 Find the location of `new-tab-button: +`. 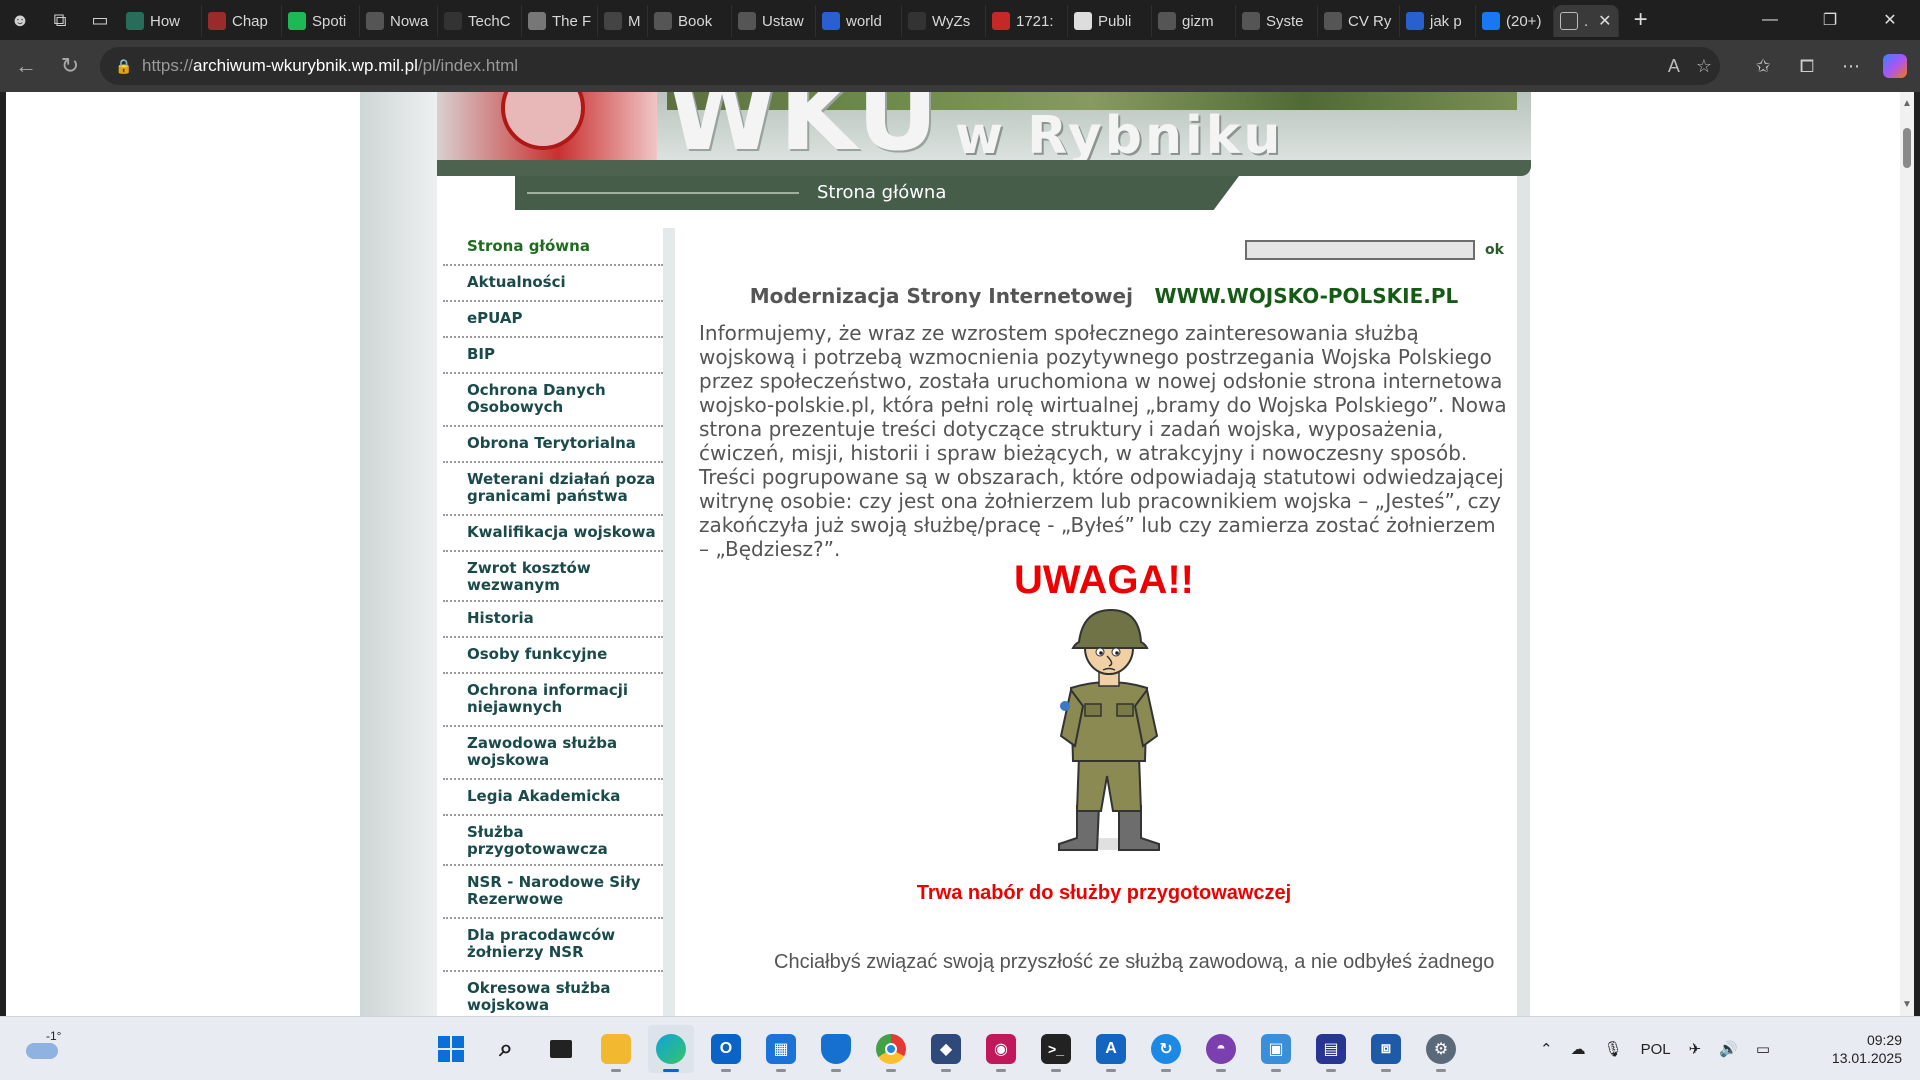

new-tab-button: + is located at coordinates (1641, 20).